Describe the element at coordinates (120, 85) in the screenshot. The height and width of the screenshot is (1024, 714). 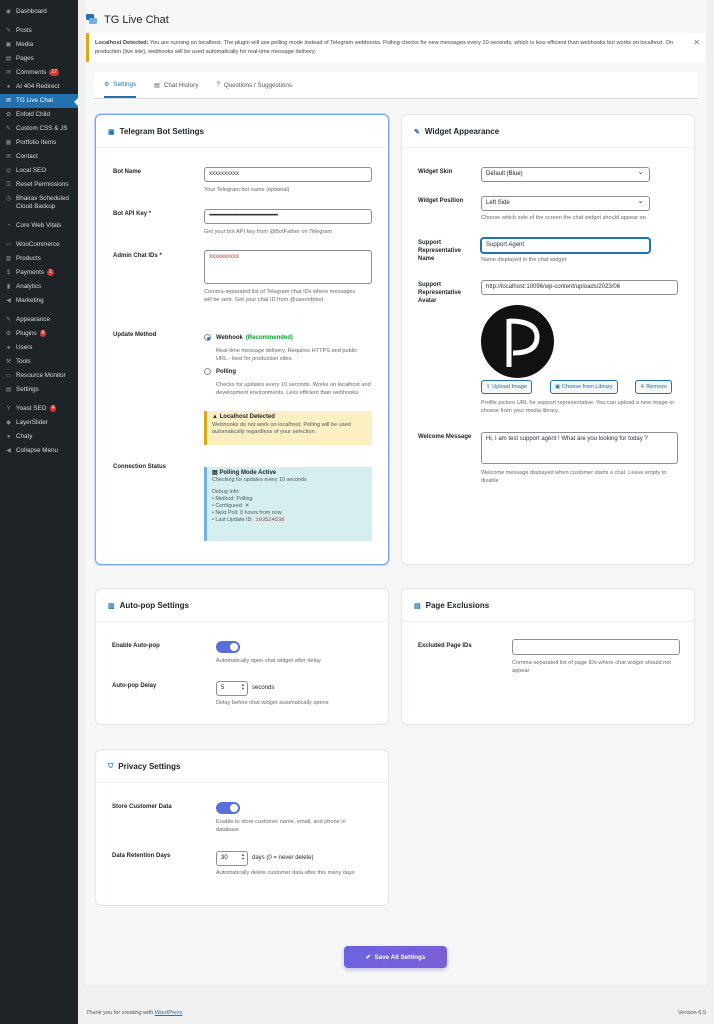
I see `tab-settings: ⚙ Settings` at that location.